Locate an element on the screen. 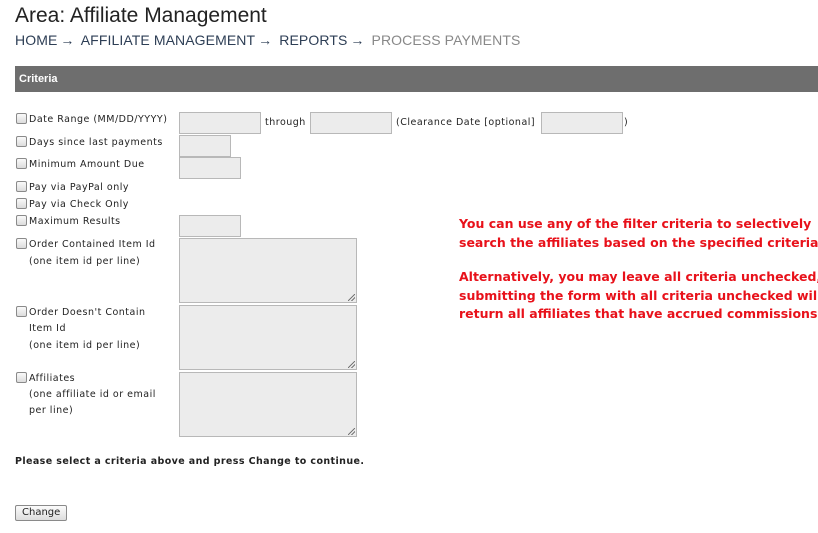 The width and height of the screenshot is (818, 533). date-range-checkbox is located at coordinates (21, 118).